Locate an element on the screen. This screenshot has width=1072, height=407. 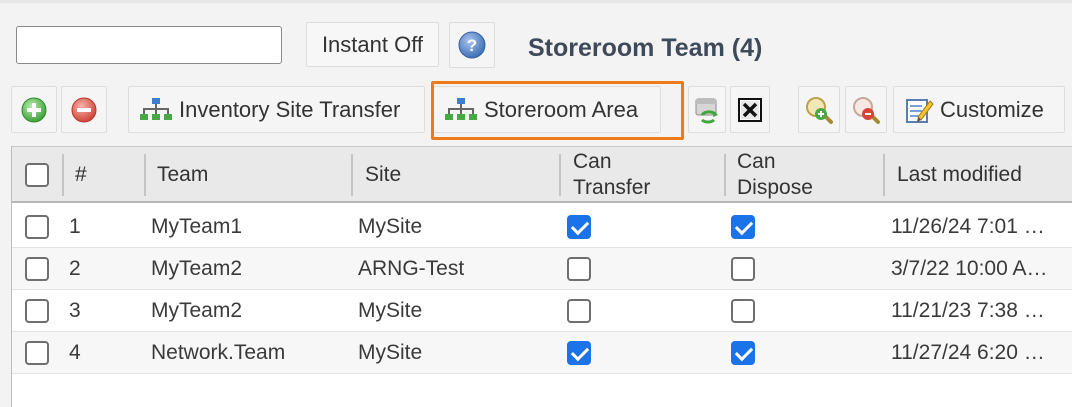
column-header-can-transfer: Can Transfer is located at coordinates (611, 174).